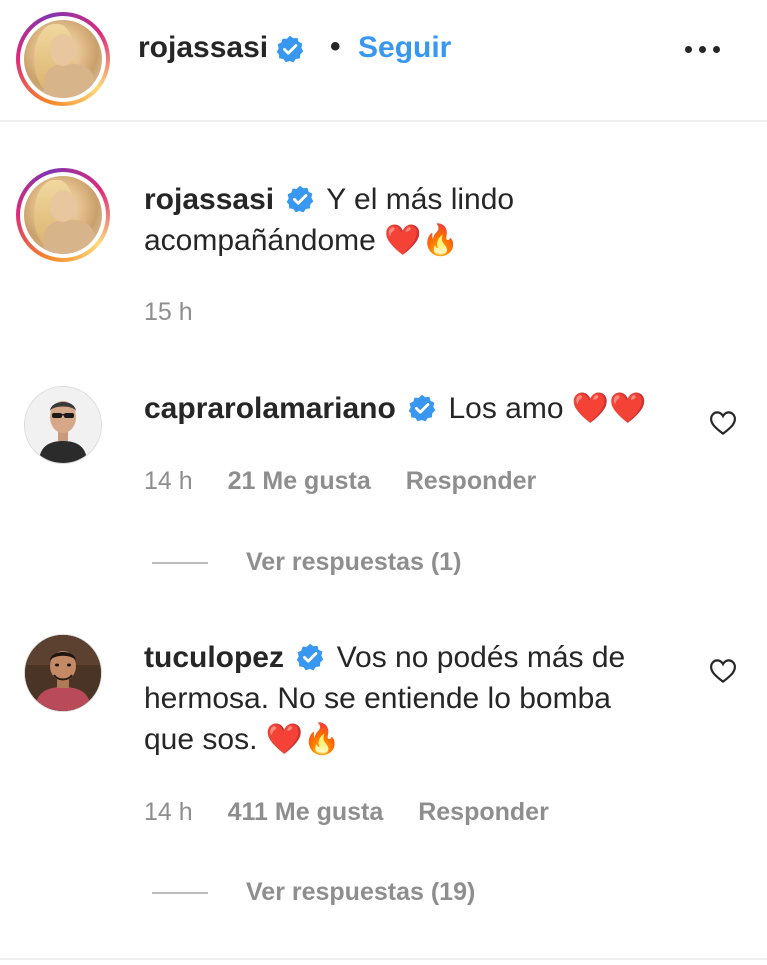  I want to click on view-replies-label: Ver respuestas (1), so click(354, 562).